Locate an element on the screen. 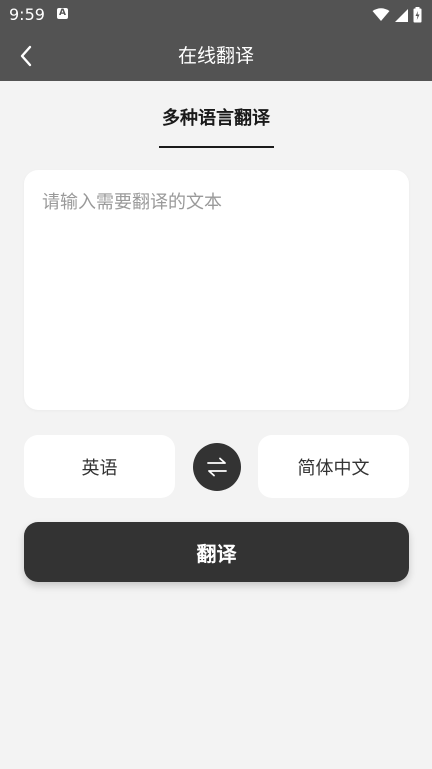  swap-languages-button is located at coordinates (217, 467).